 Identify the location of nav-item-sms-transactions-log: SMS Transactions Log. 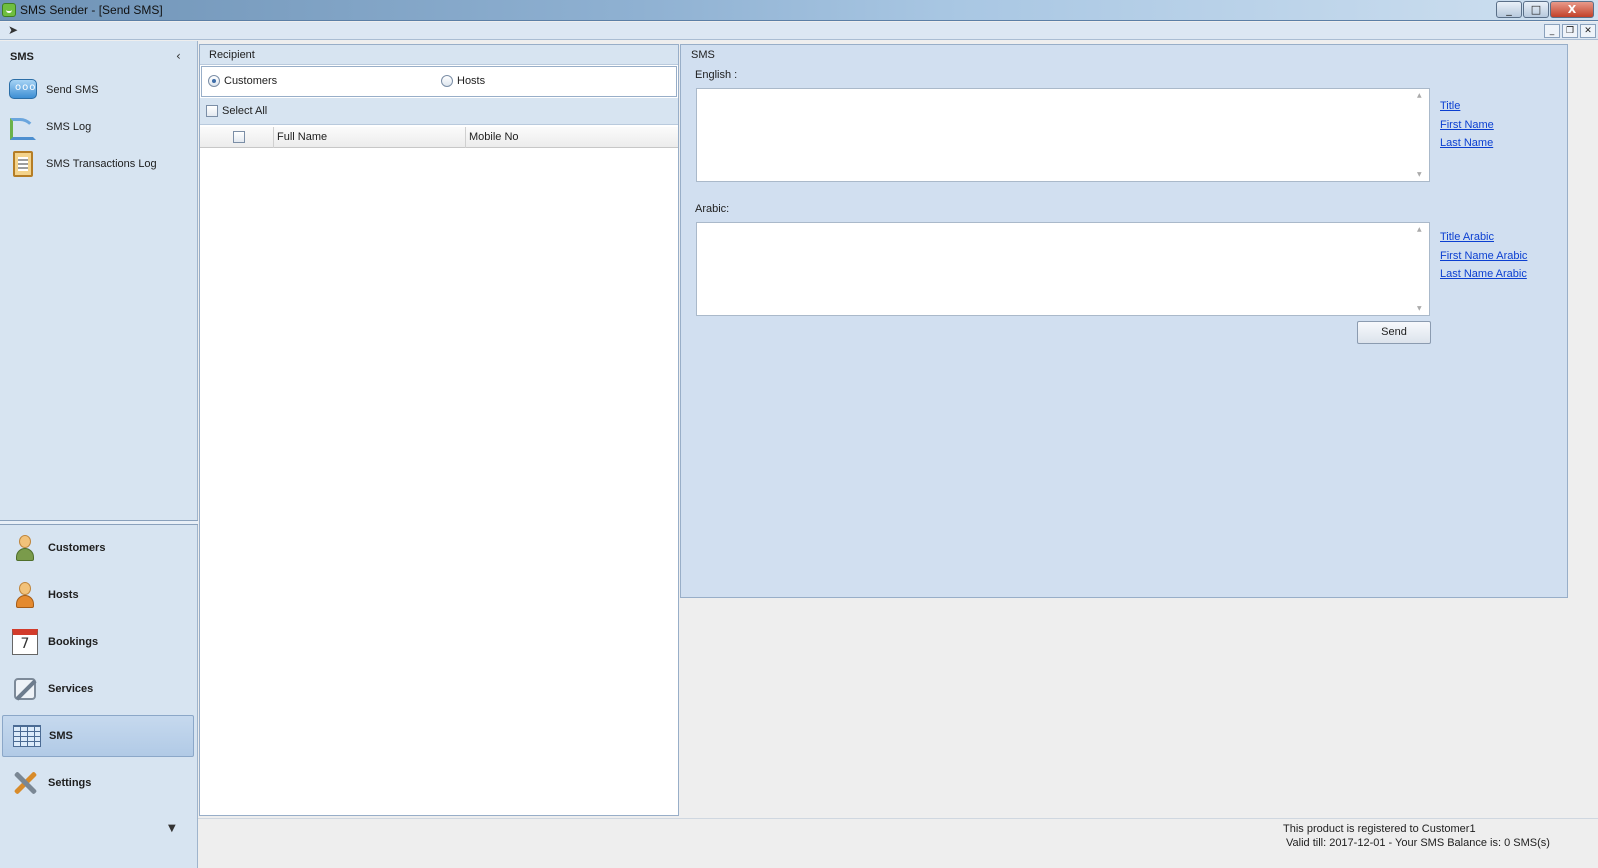
(100, 164).